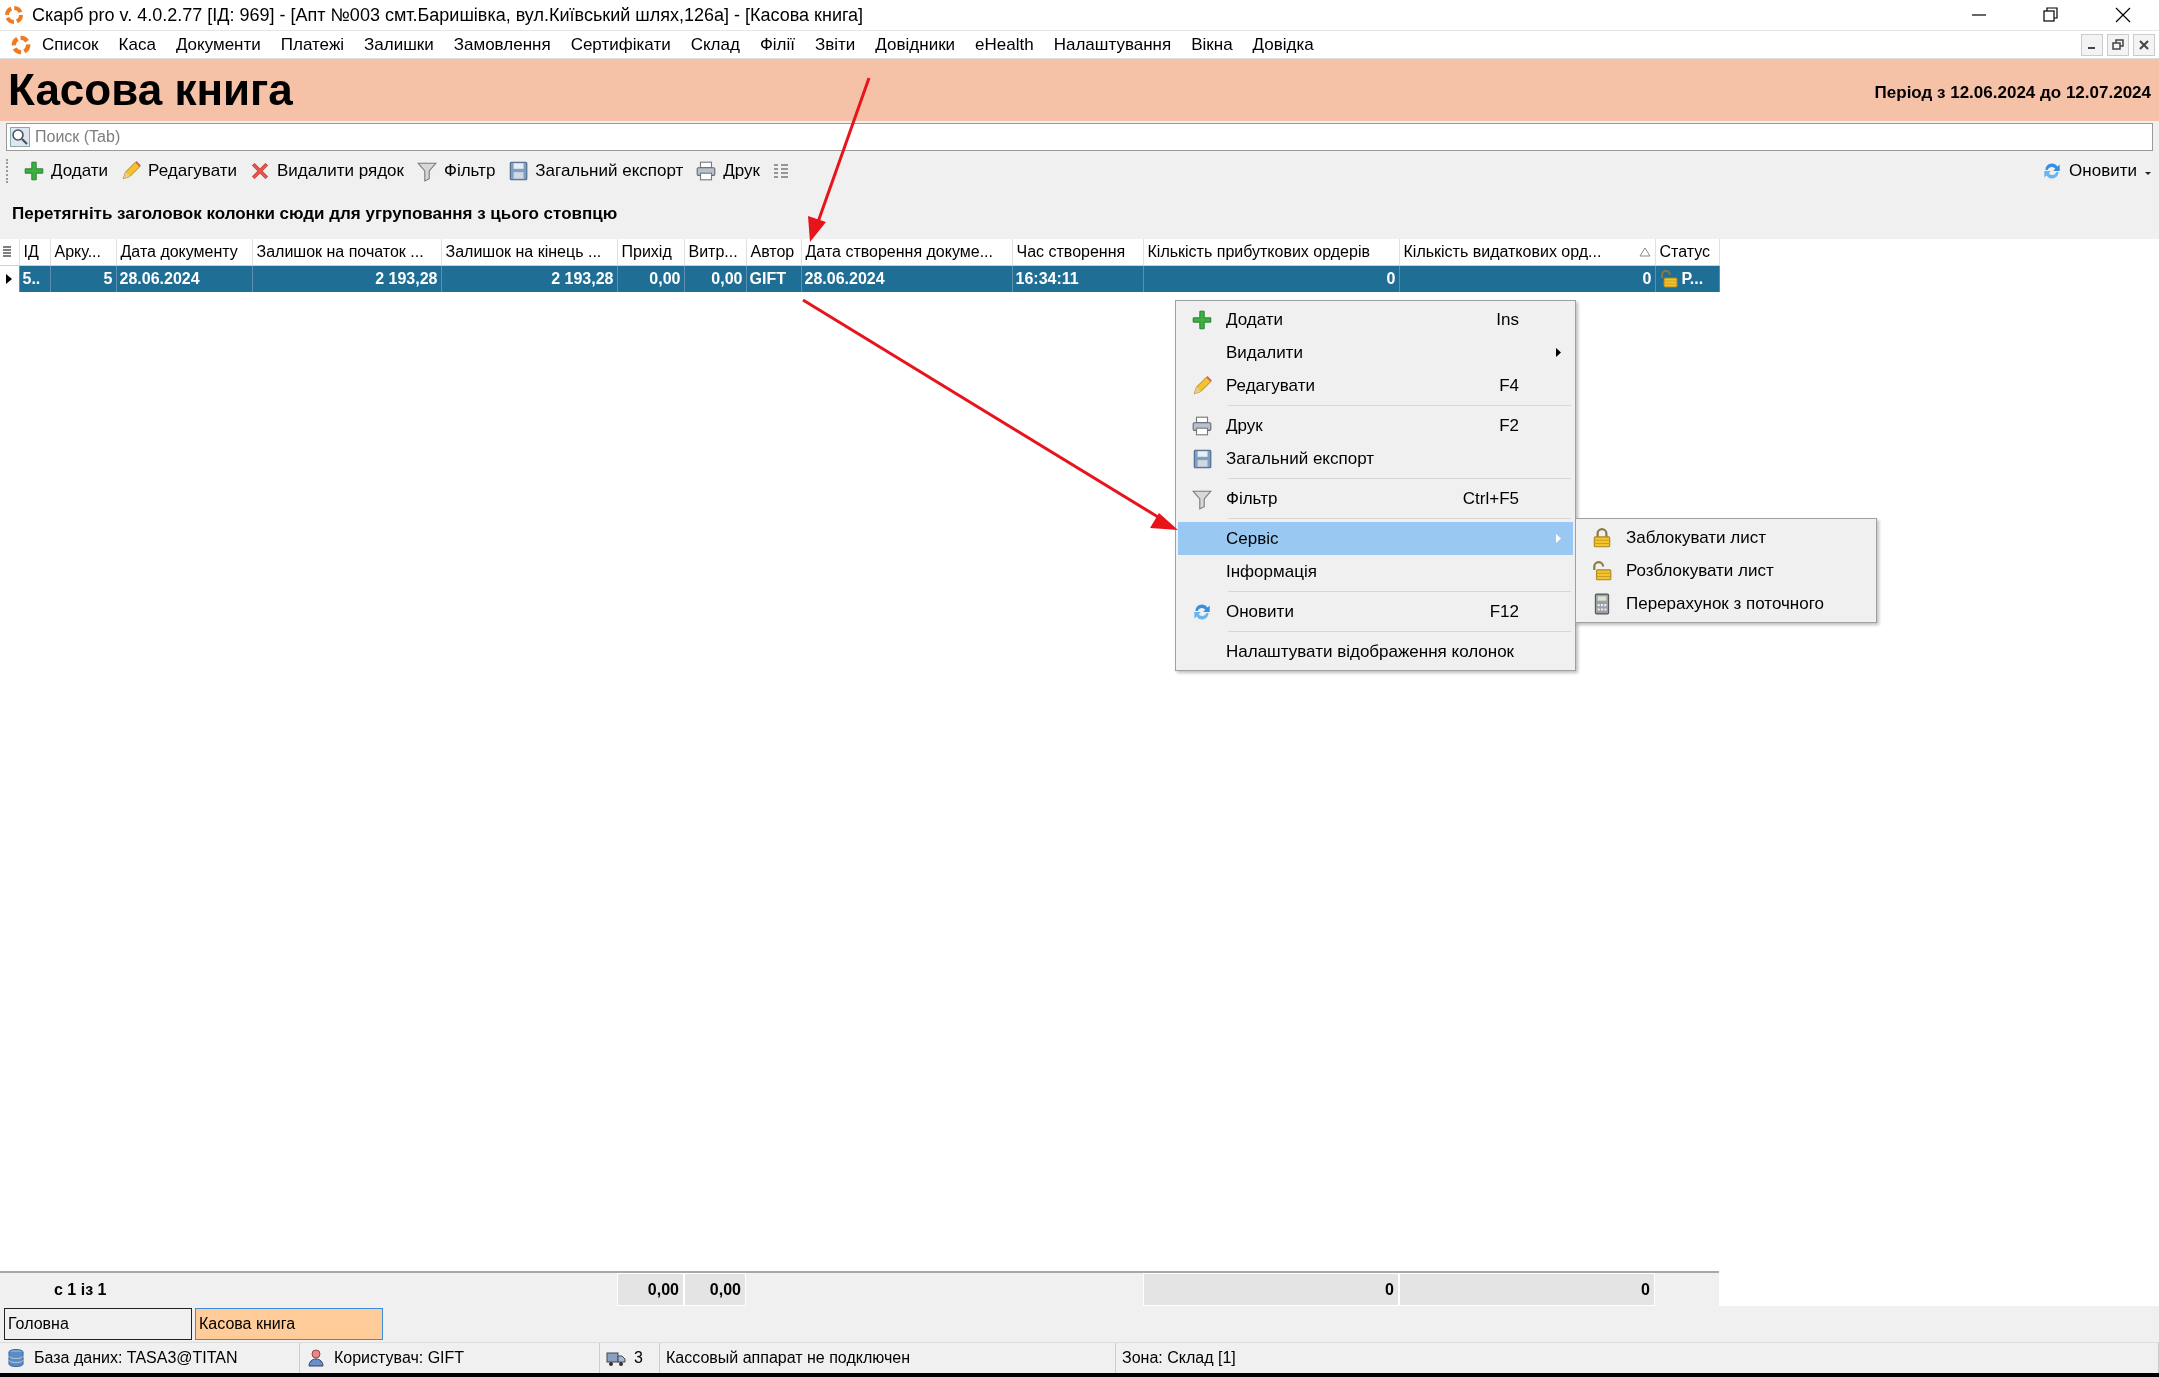 This screenshot has height=1377, width=2159. Describe the element at coordinates (312, 44) in the screenshot. I see `menu-item: Платежі` at that location.